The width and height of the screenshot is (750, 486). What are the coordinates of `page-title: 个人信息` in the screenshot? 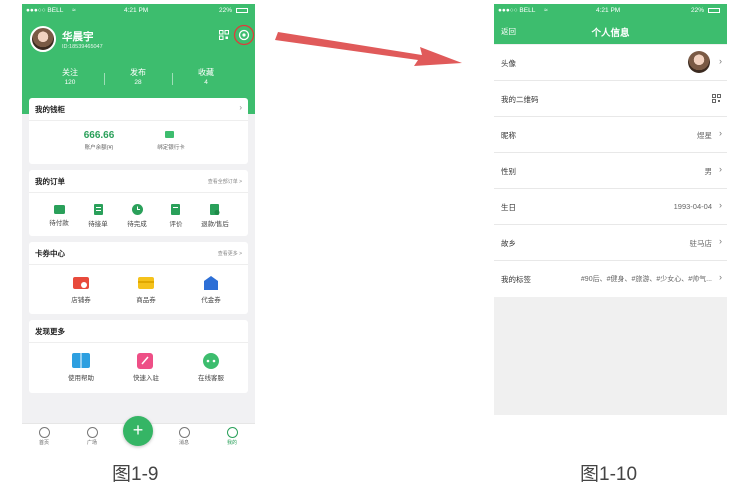 It's located at (610, 33).